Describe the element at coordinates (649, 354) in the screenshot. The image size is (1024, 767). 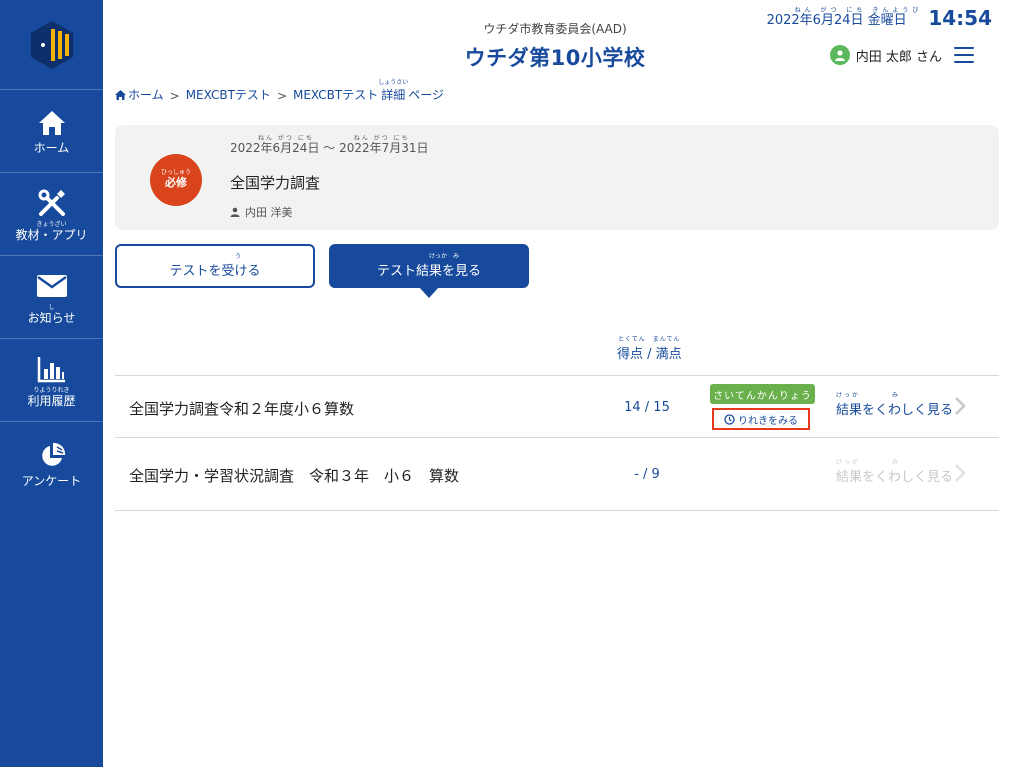
I see `score-header-label: 得点 / 満点` at that location.